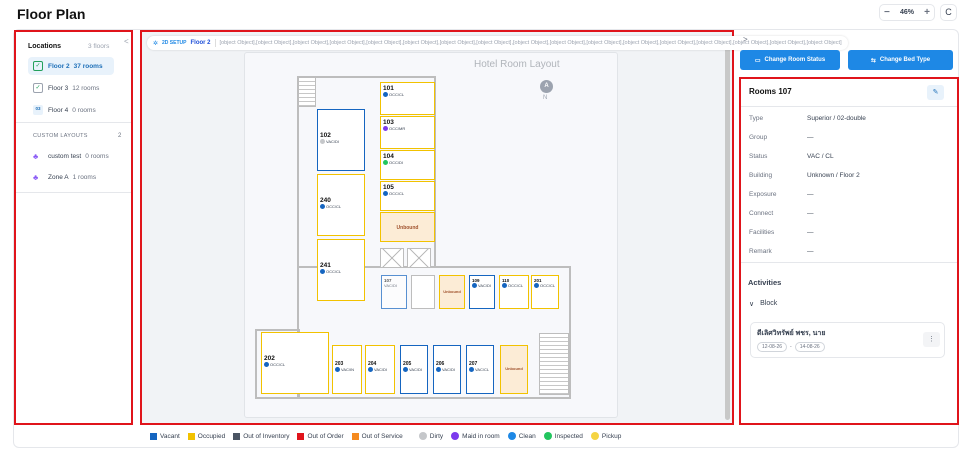 The image size is (975, 456). What do you see at coordinates (295, 363) in the screenshot?
I see `room-202: 202 OCC/CL` at bounding box center [295, 363].